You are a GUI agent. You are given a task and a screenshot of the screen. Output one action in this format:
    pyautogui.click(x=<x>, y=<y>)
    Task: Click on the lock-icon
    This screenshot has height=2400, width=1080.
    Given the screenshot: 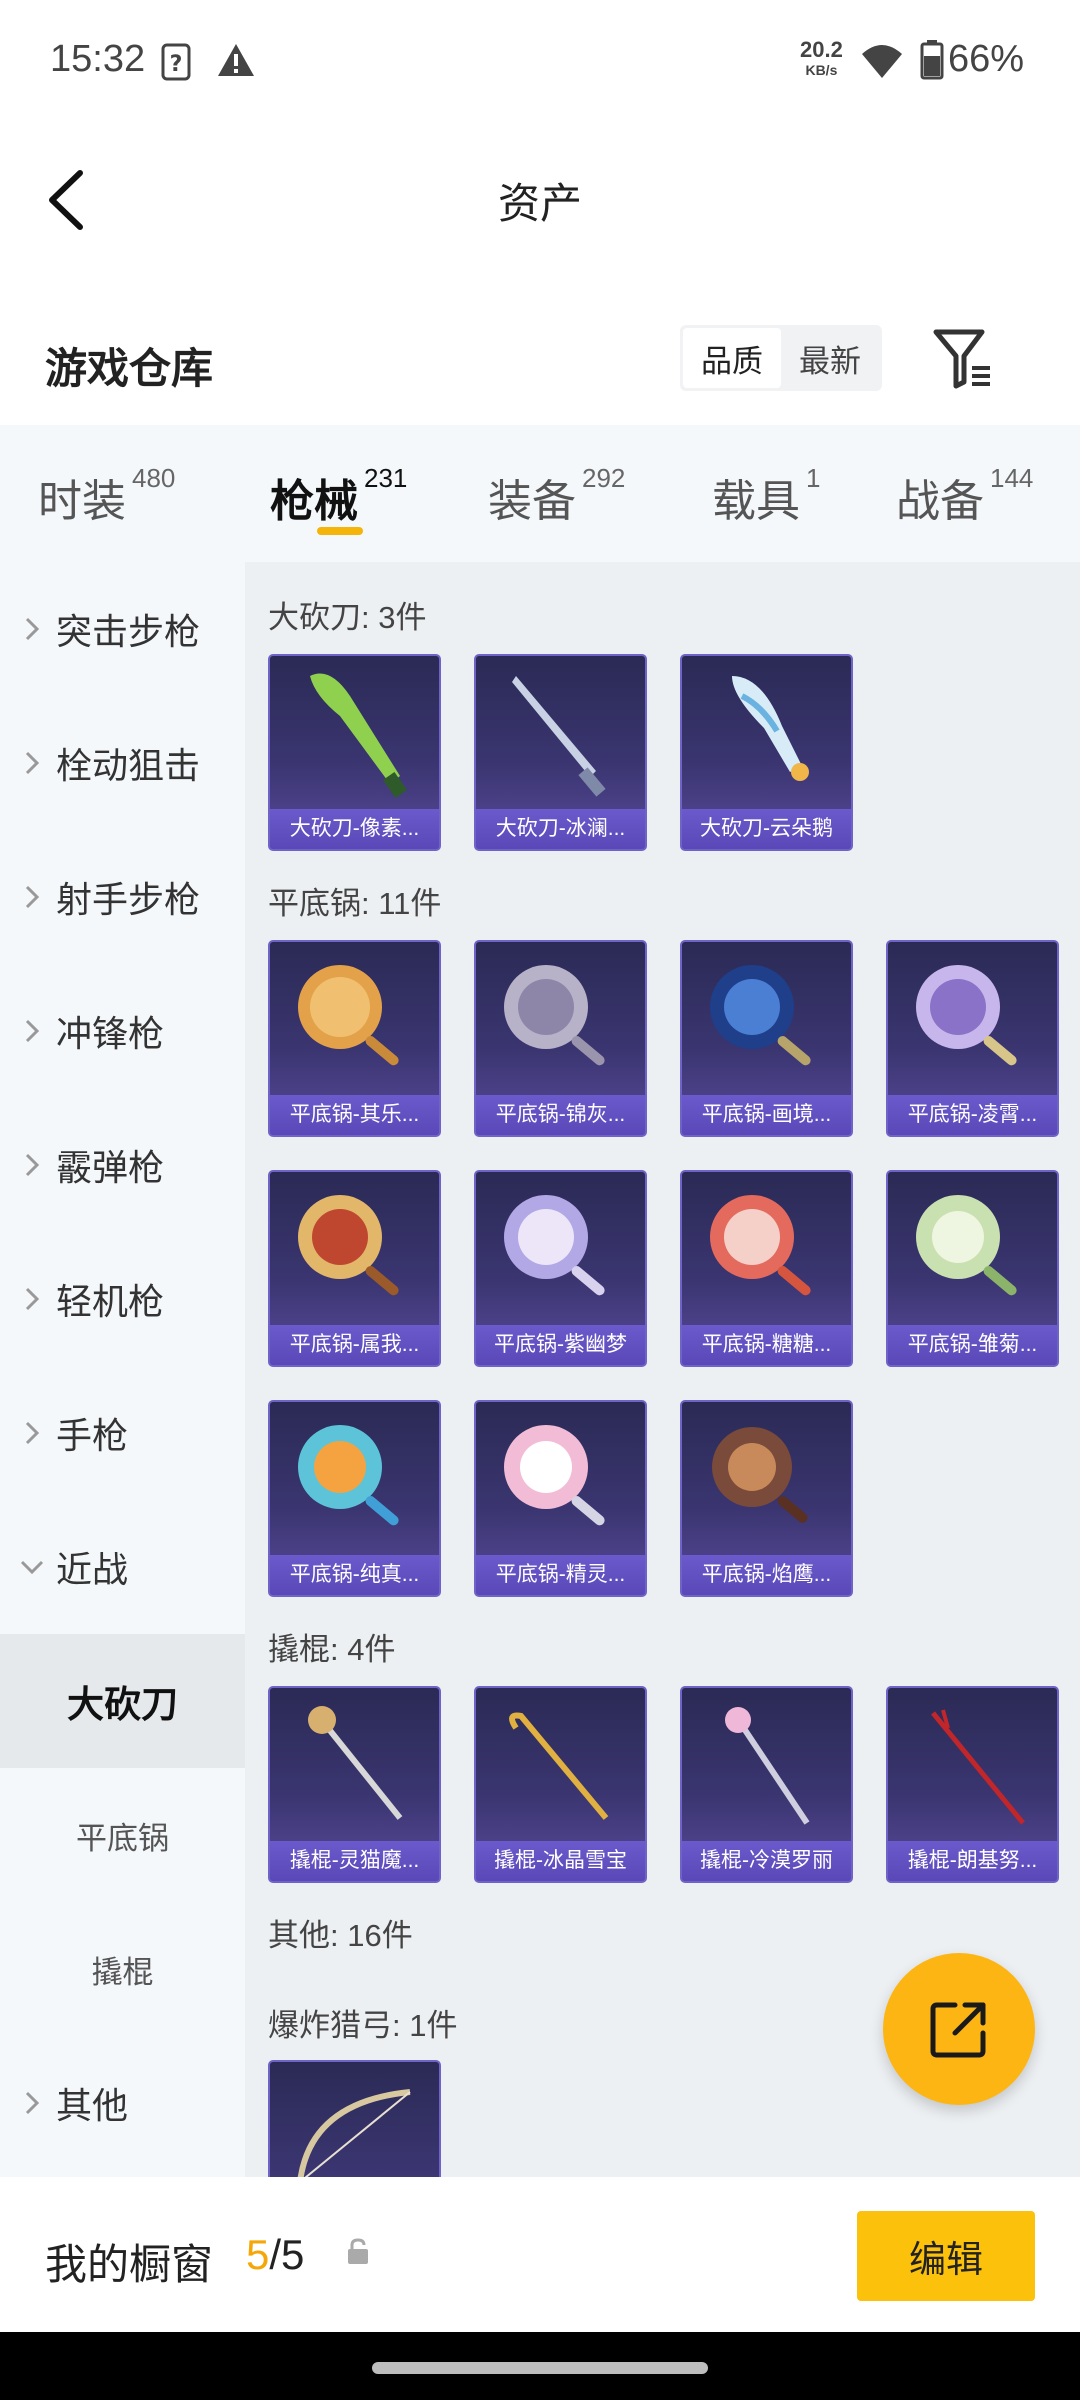 What is the action you would take?
    pyautogui.click(x=358, y=2254)
    